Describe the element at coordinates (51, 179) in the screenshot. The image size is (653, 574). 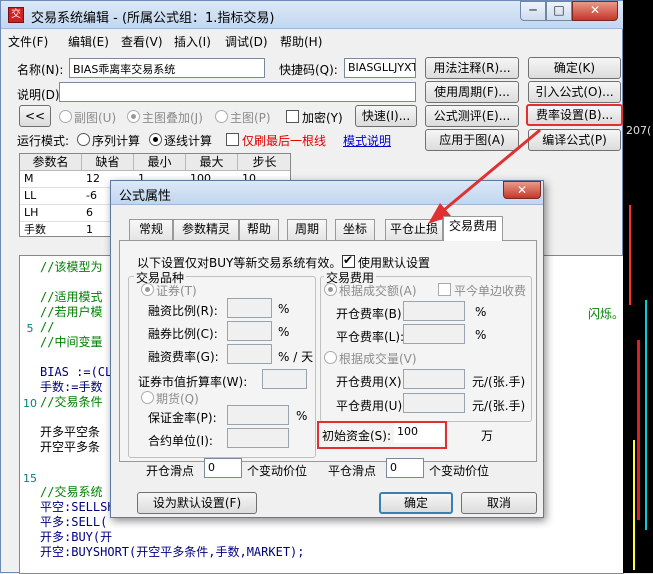
I see `param-cell: M` at that location.